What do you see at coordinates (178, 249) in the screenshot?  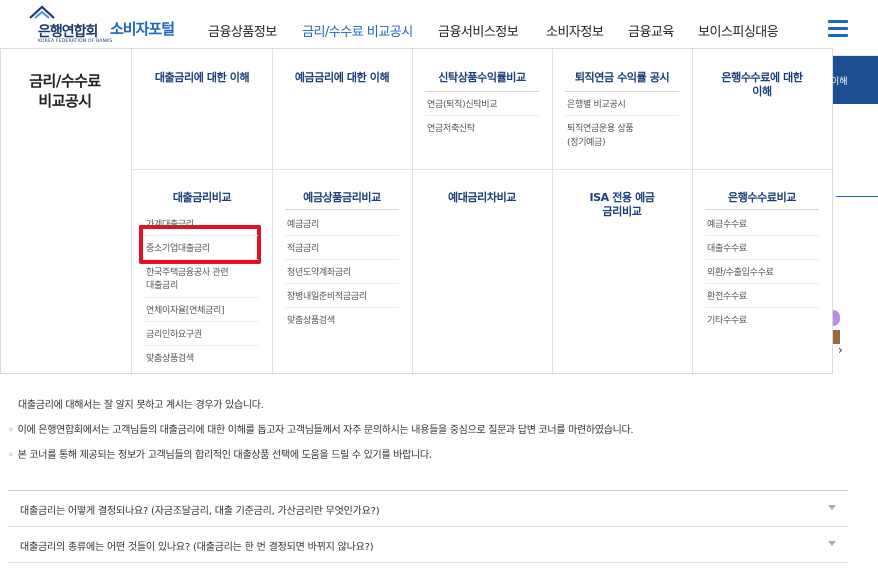 I see `menu-item-sme-loan: 중소기업대출금리` at bounding box center [178, 249].